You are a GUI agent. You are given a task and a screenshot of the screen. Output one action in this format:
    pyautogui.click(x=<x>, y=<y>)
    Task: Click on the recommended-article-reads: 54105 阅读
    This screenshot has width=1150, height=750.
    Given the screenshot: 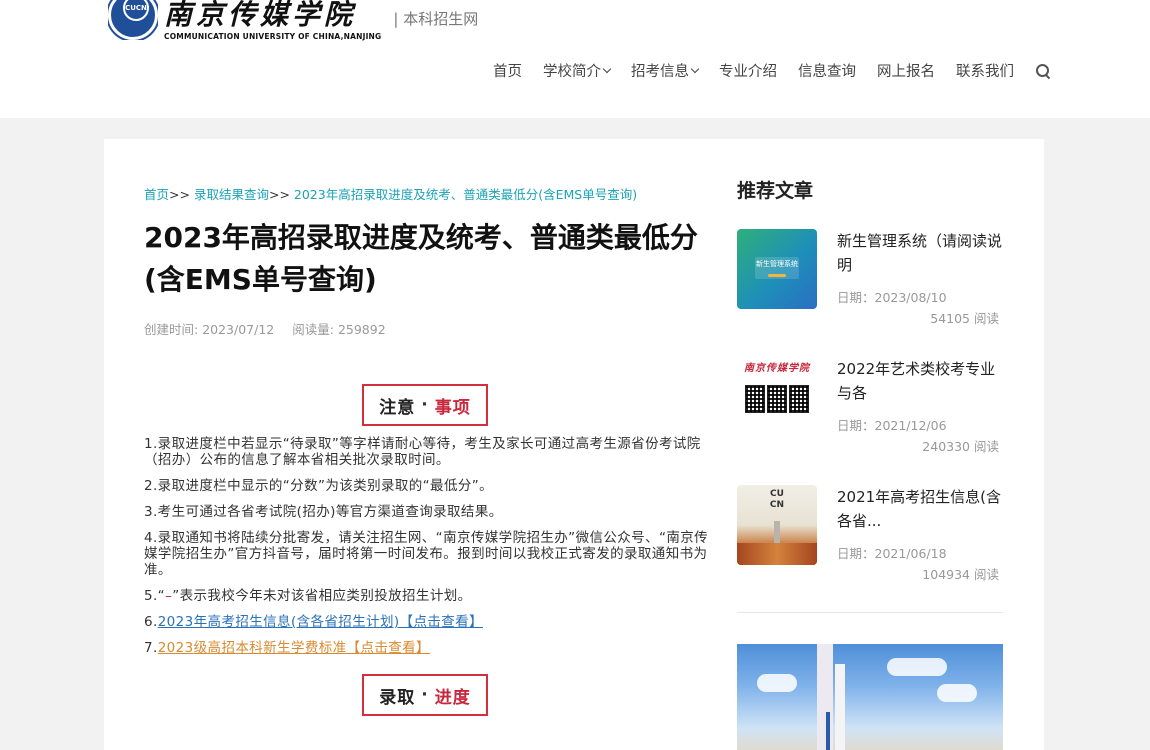 What is the action you would take?
    pyautogui.click(x=964, y=318)
    